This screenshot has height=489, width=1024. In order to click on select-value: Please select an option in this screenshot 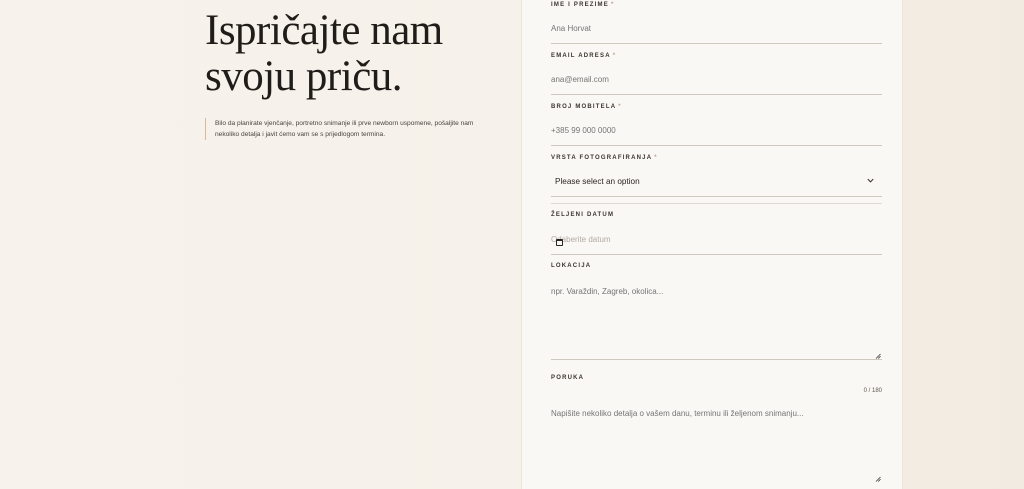, I will do `click(597, 181)`.